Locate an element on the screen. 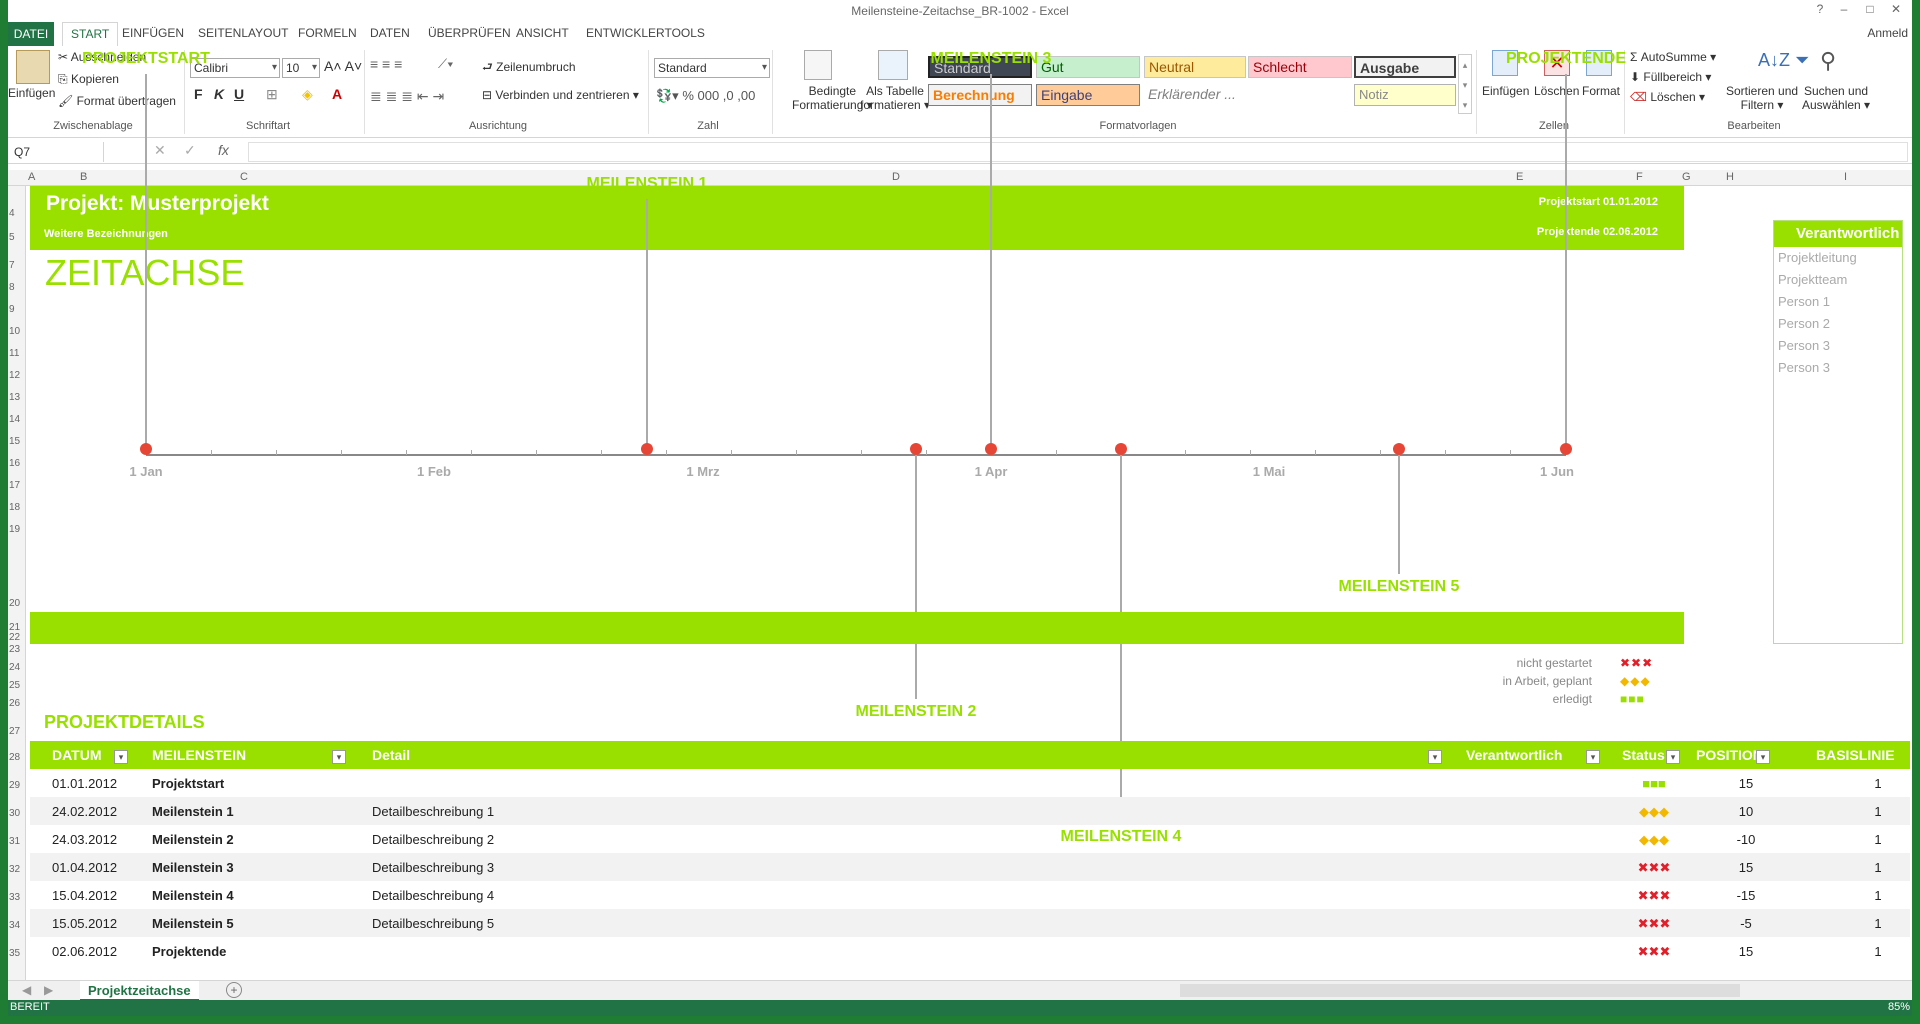  responsible-item: Person 2 is located at coordinates (1838, 324).